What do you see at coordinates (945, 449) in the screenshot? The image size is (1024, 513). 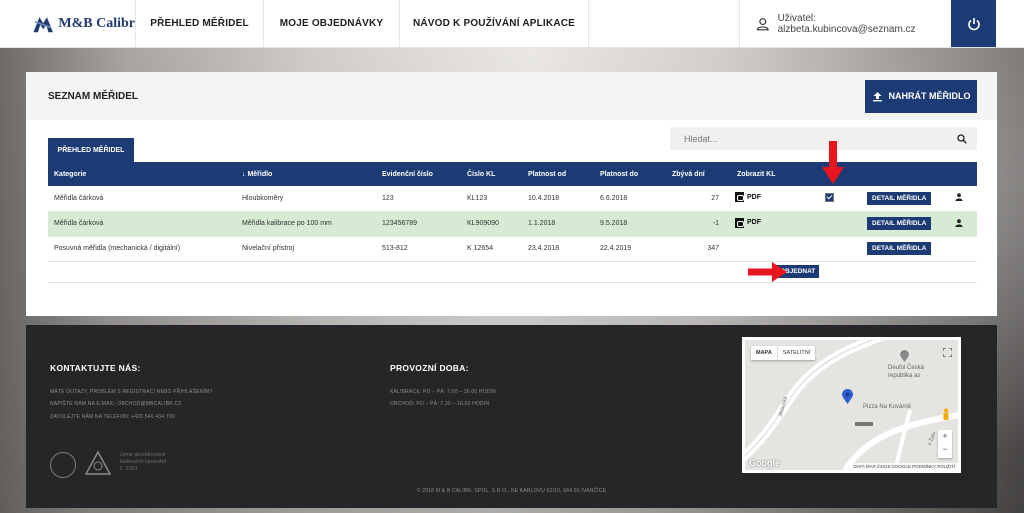 I see `zoom-out-icon: −` at bounding box center [945, 449].